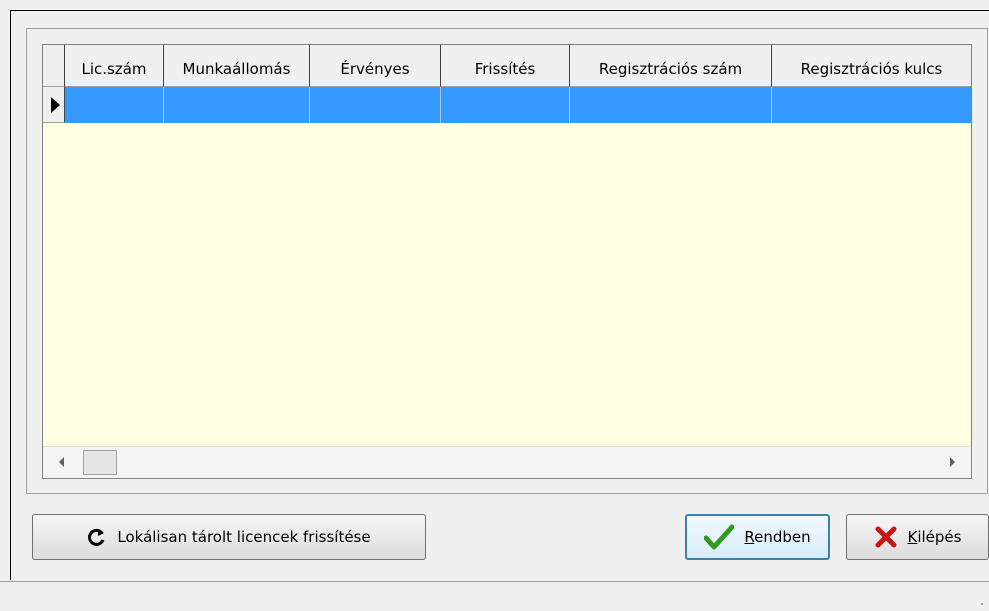 The width and height of the screenshot is (989, 611). What do you see at coordinates (236, 69) in the screenshot?
I see `column-header-label: Munkaállomás` at bounding box center [236, 69].